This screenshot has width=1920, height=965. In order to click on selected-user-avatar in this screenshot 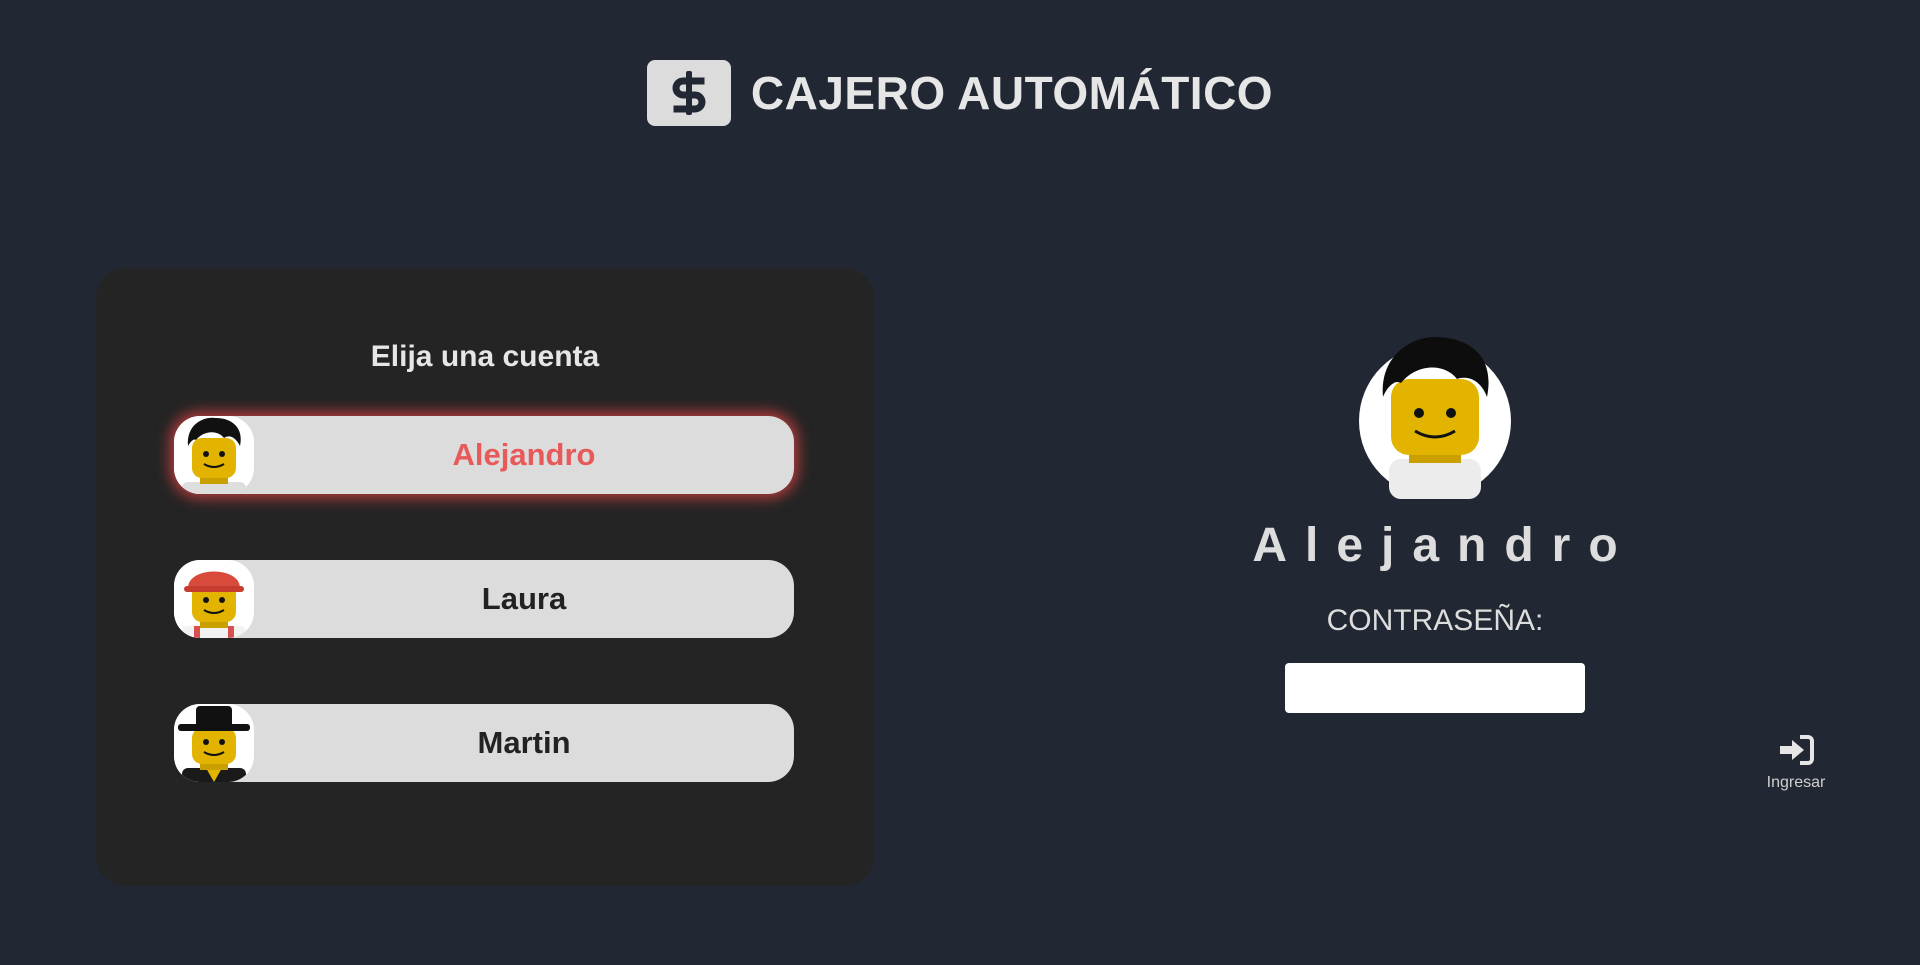, I will do `click(1435, 417)`.